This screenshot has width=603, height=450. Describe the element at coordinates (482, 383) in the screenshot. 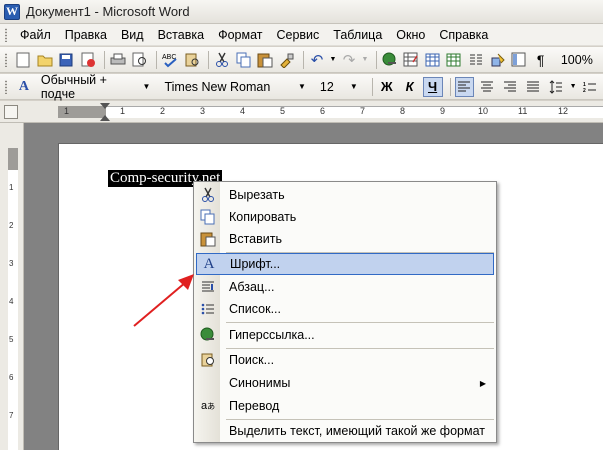

I see `submenu-arrow-icon: ▶` at that location.